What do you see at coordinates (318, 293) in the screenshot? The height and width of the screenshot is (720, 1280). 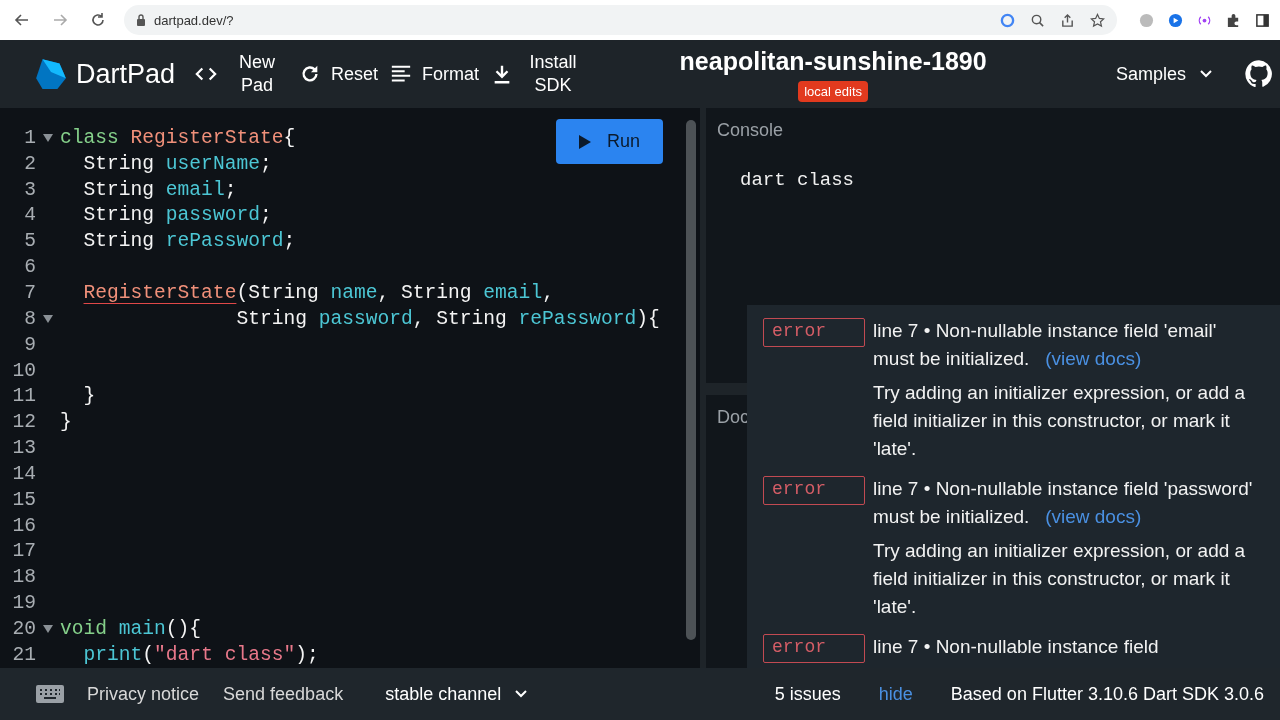 I see `code-line: RegisterState(String name, String email,` at bounding box center [318, 293].